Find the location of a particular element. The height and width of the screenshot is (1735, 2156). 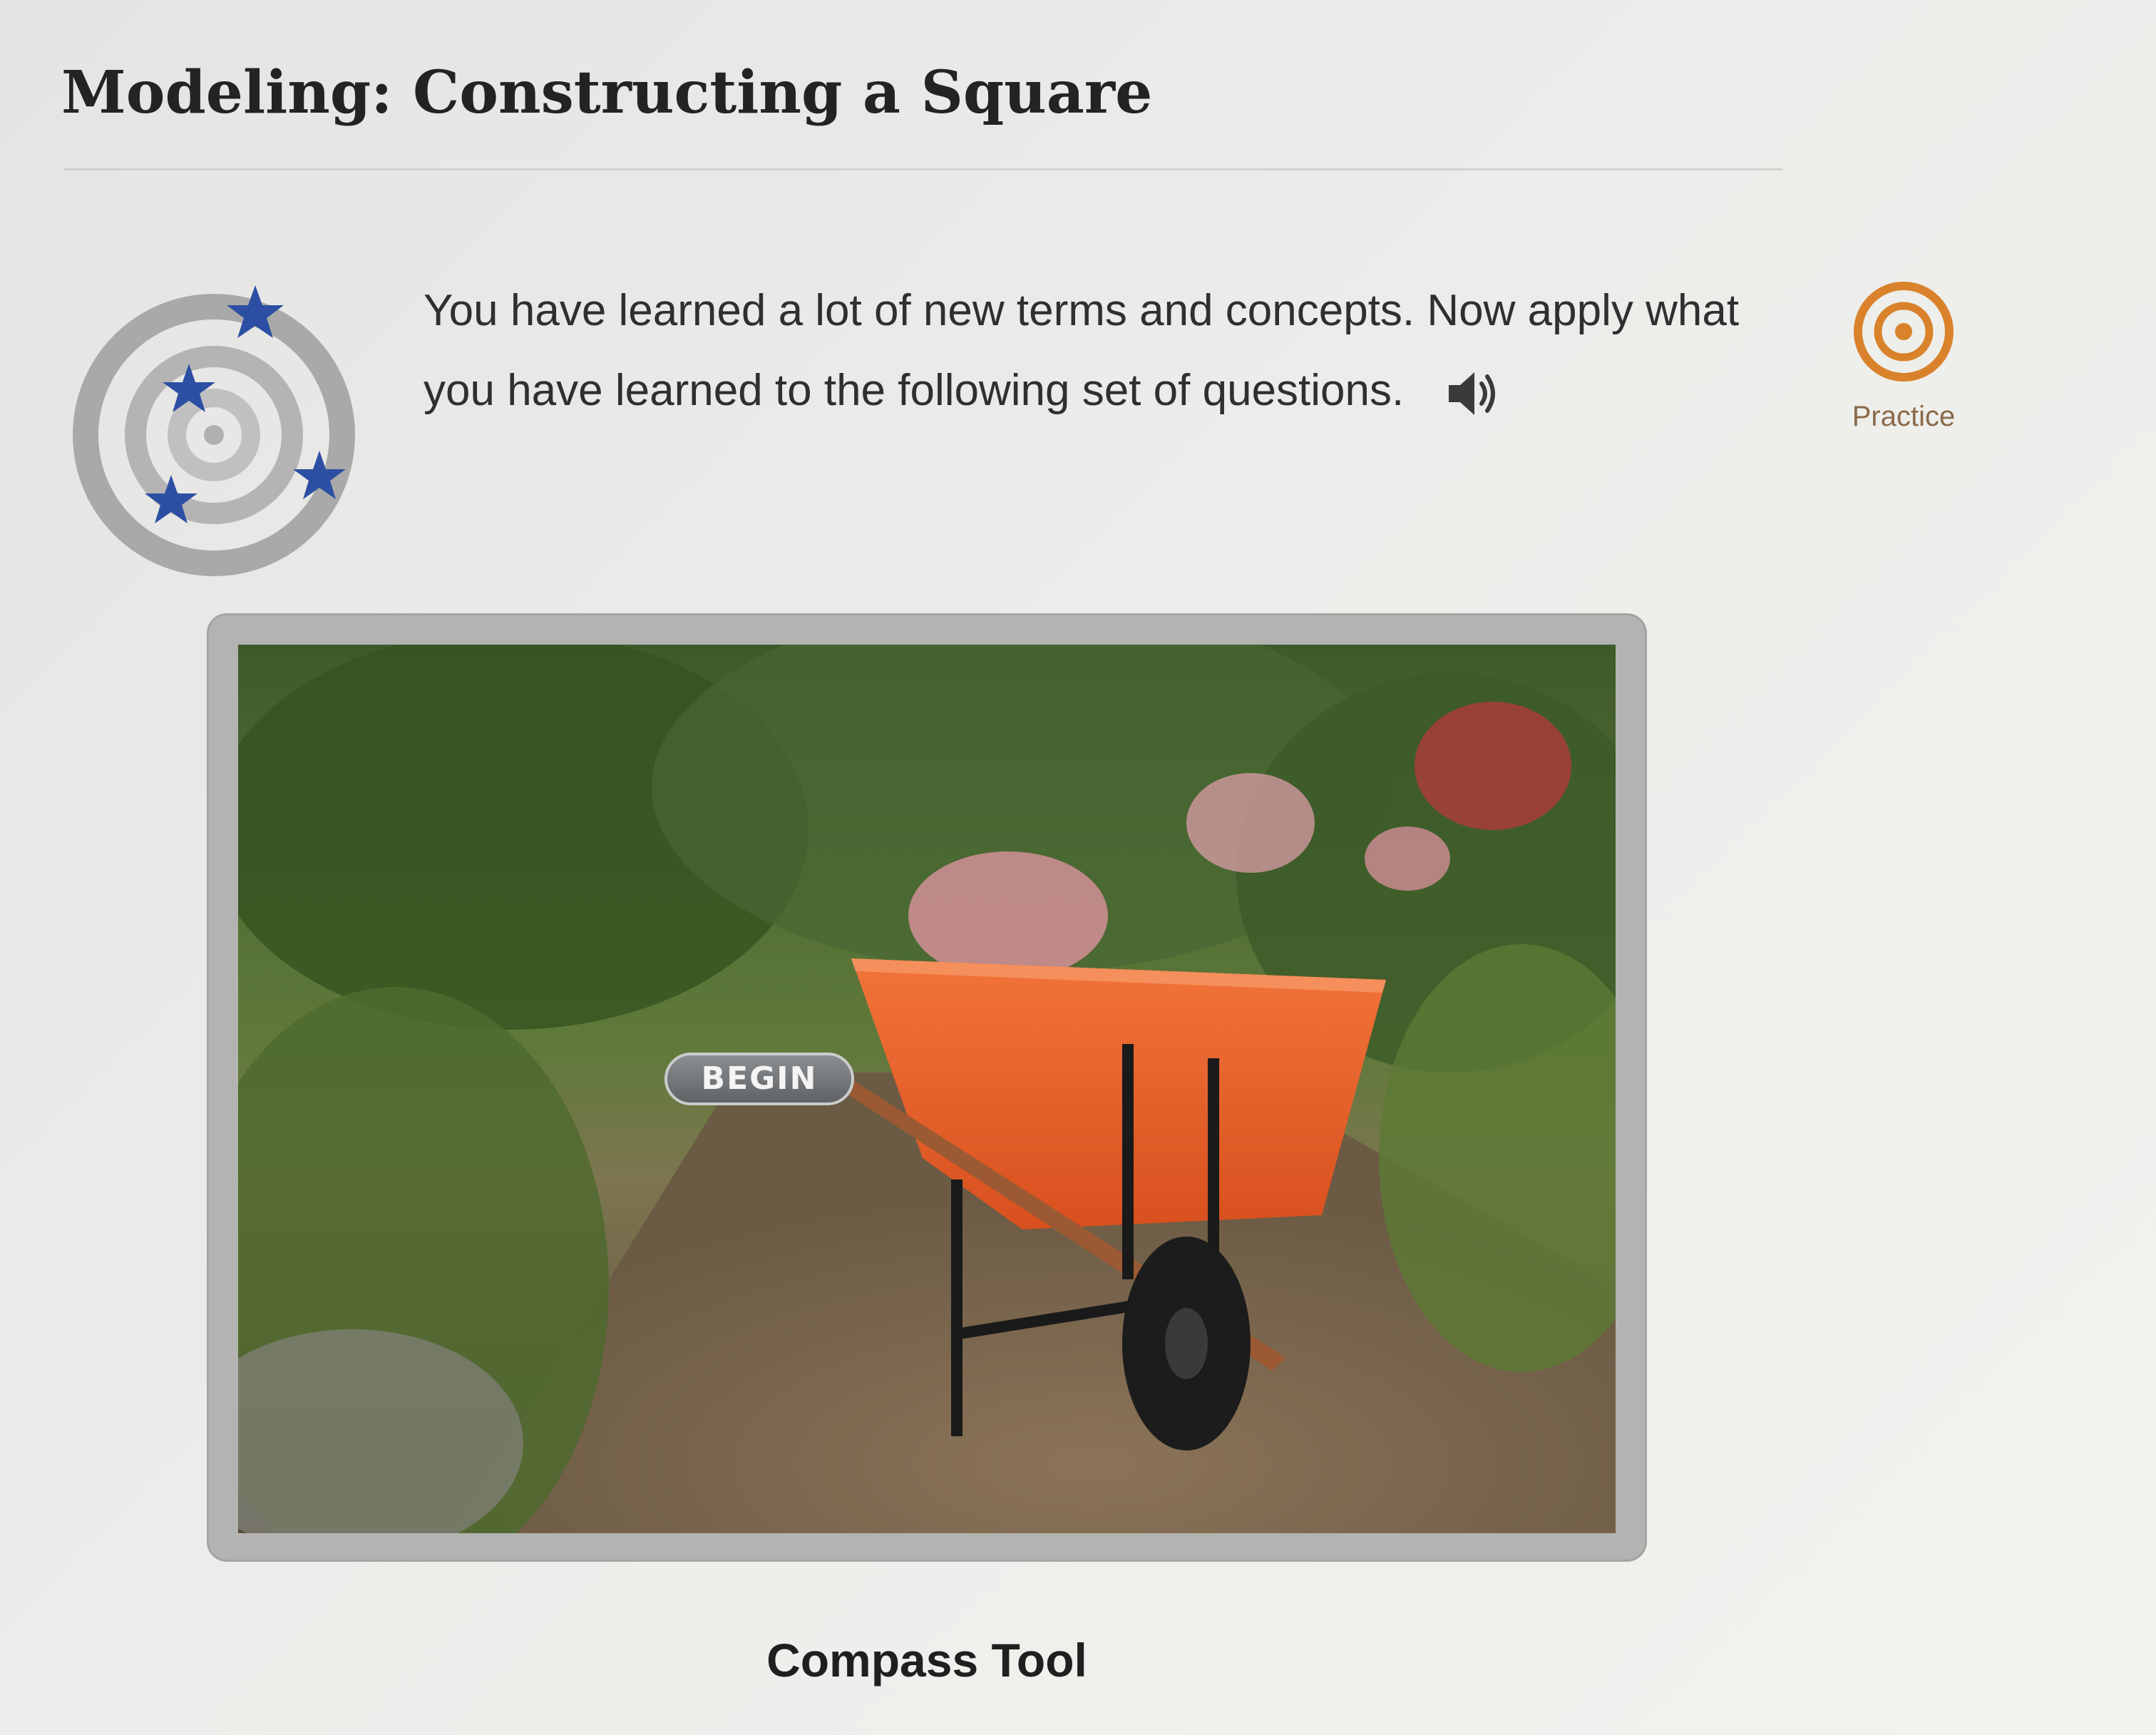

begin-button: BEGIN is located at coordinates (759, 1079).